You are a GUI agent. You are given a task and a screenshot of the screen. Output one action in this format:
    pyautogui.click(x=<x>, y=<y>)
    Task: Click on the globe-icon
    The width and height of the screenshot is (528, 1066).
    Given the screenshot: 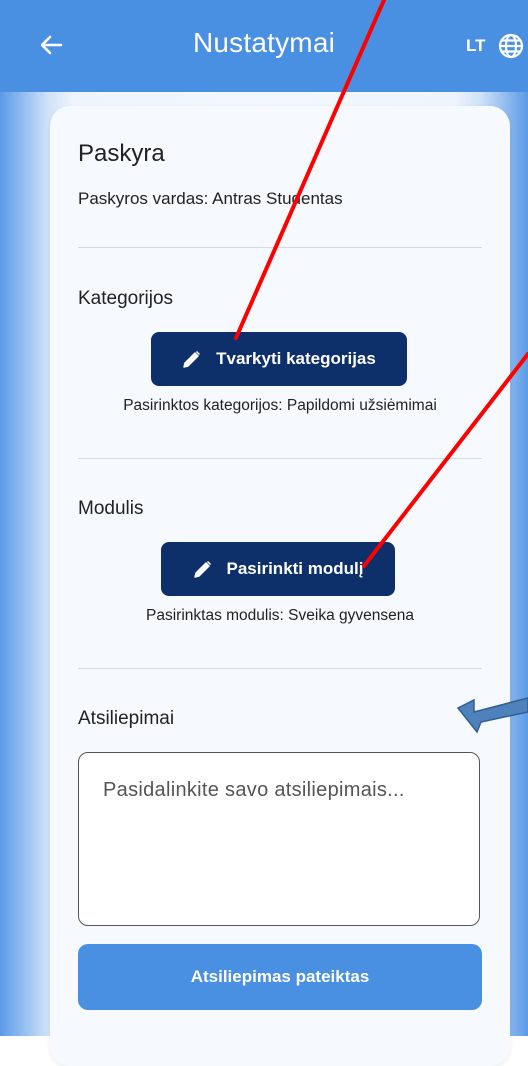 What is the action you would take?
    pyautogui.click(x=511, y=46)
    